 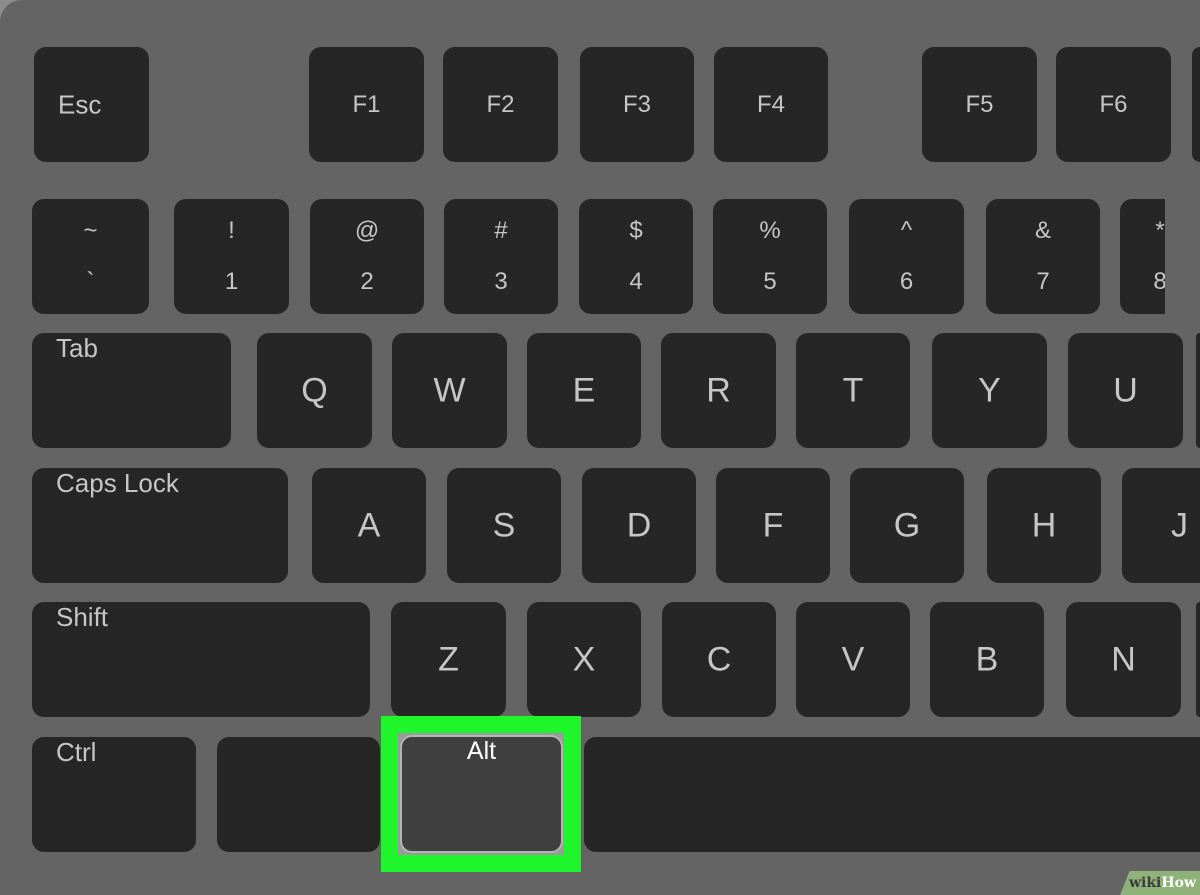 I want to click on key-f5: F5, so click(x=979, y=104).